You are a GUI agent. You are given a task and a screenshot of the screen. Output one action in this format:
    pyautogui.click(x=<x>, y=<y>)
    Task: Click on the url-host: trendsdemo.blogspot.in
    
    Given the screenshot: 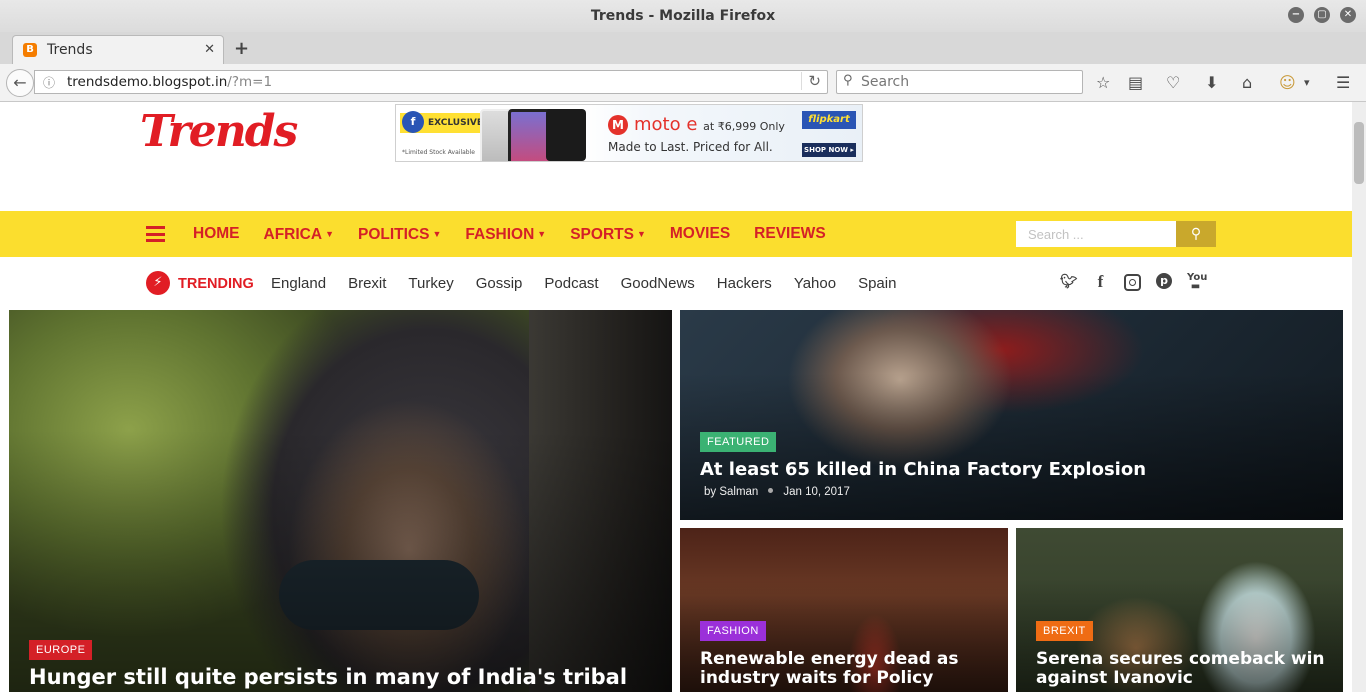 What is the action you would take?
    pyautogui.click(x=147, y=82)
    